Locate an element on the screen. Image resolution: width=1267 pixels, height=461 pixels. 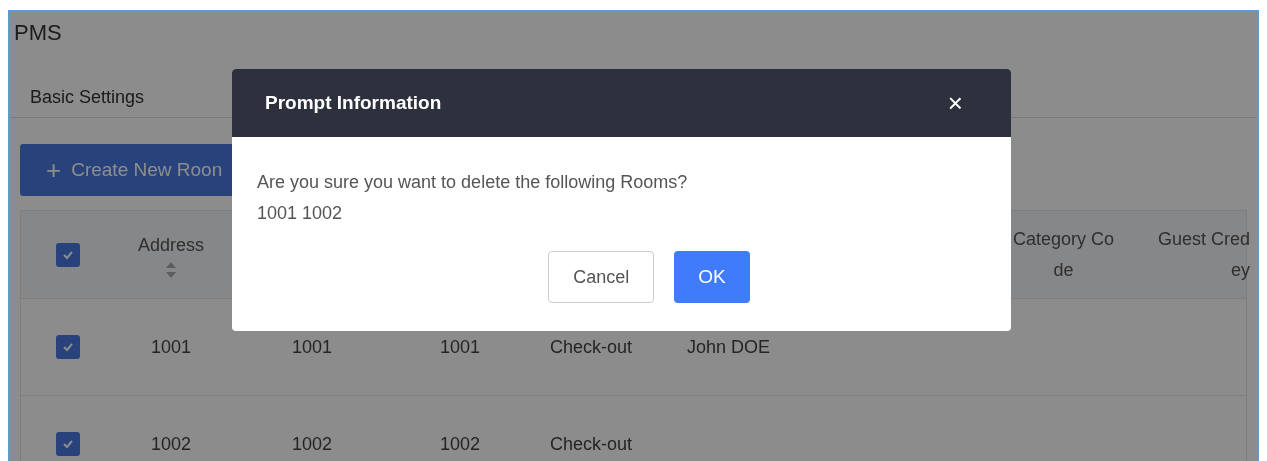
table-cell-text: John DOE is located at coordinates (729, 347).